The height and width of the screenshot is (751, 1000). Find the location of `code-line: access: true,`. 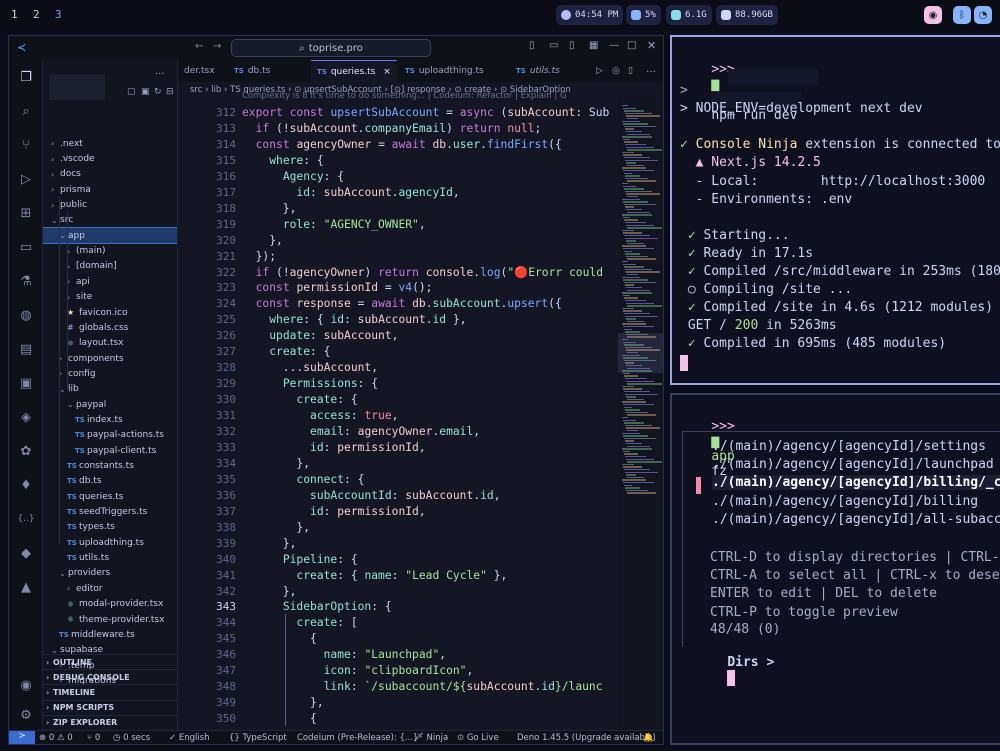

code-line: access: true, is located at coordinates (320, 415).